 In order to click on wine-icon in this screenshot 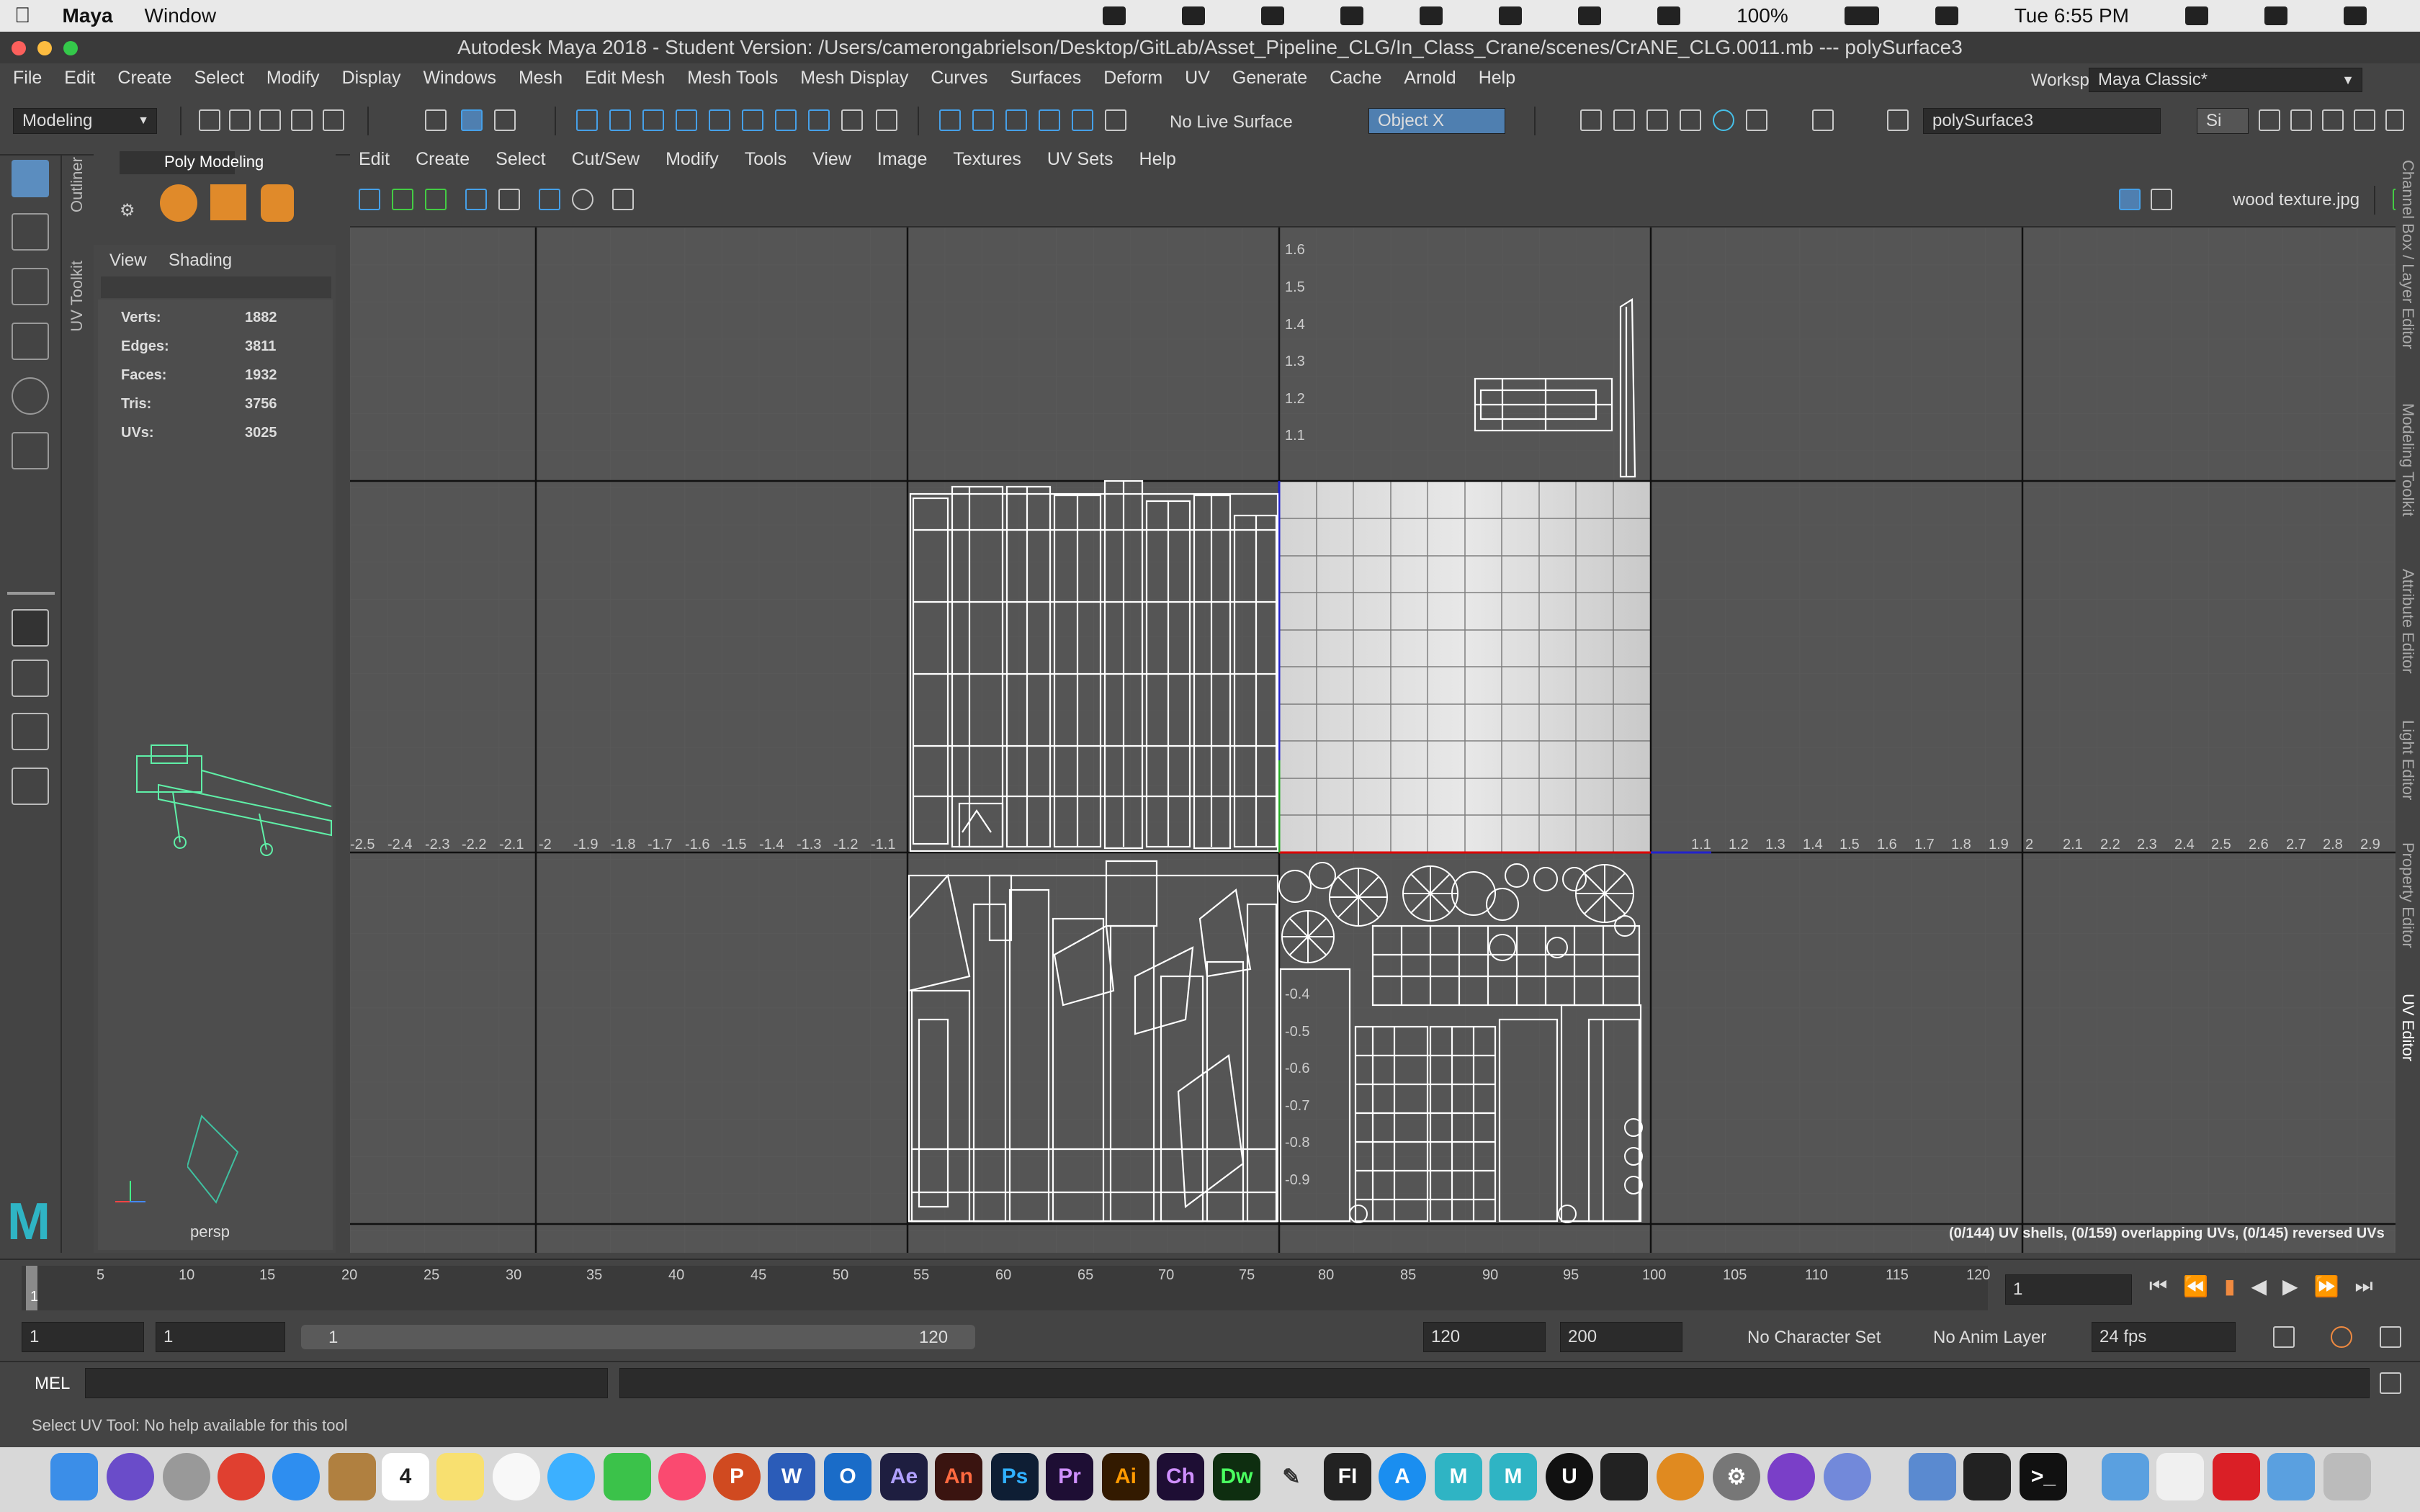, I will do `click(1114, 15)`.